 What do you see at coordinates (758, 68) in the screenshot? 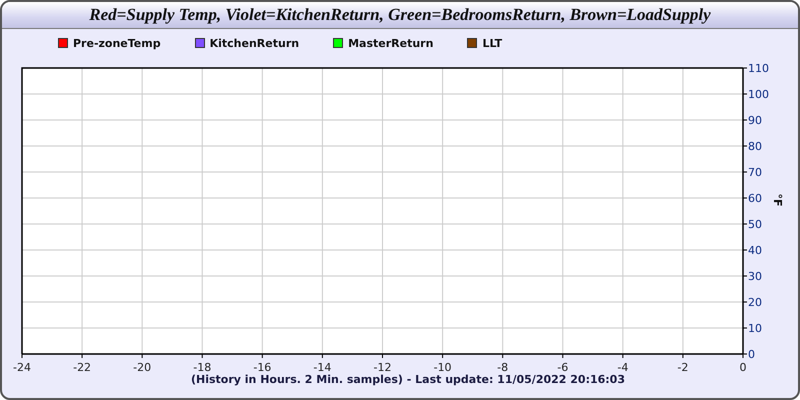
I see `y-tick-label: 110` at bounding box center [758, 68].